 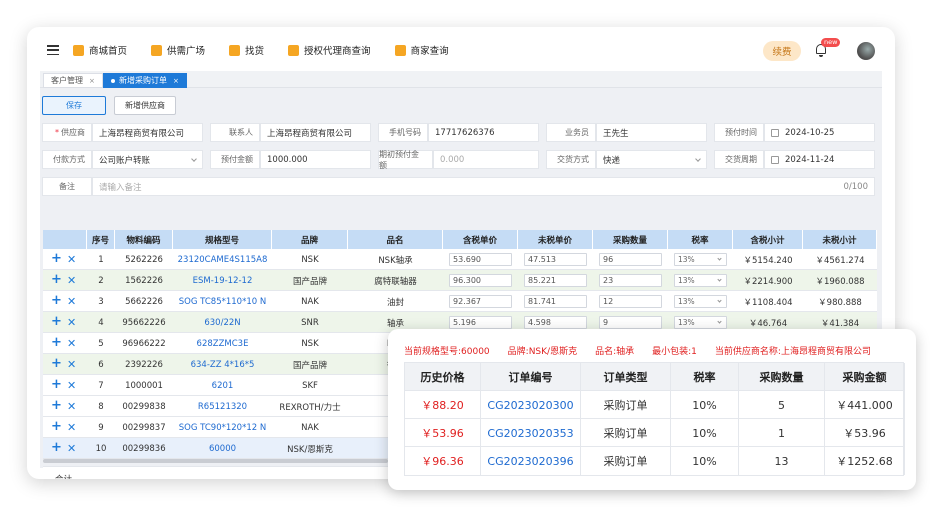 What do you see at coordinates (67, 159) in the screenshot?
I see `pay-label: 付款方式` at bounding box center [67, 159].